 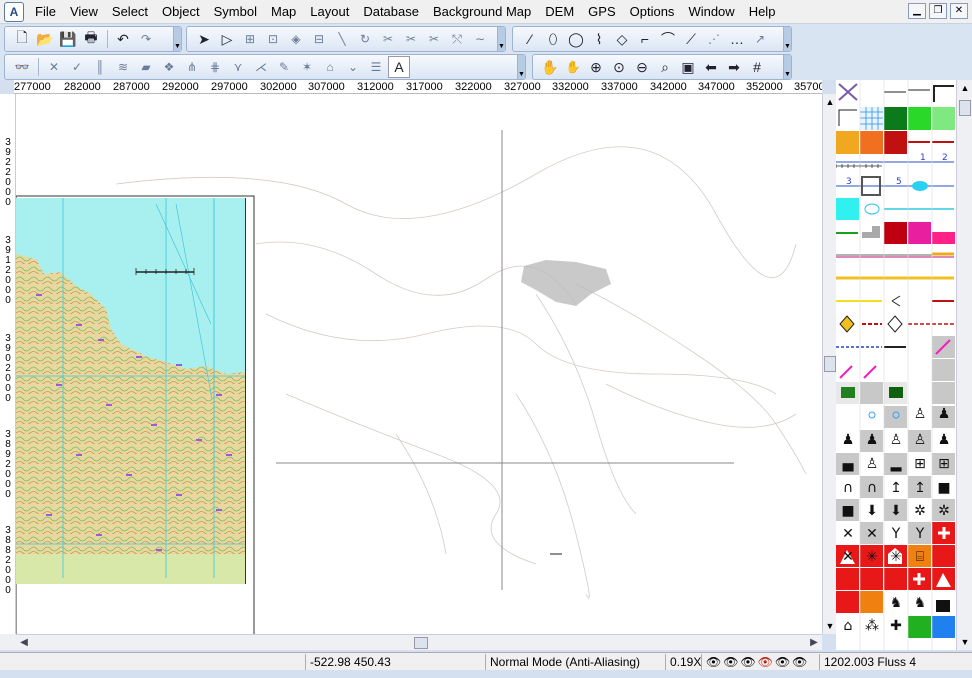 What do you see at coordinates (22, 67) in the screenshot?
I see `binoculars-icon: 👓` at bounding box center [22, 67].